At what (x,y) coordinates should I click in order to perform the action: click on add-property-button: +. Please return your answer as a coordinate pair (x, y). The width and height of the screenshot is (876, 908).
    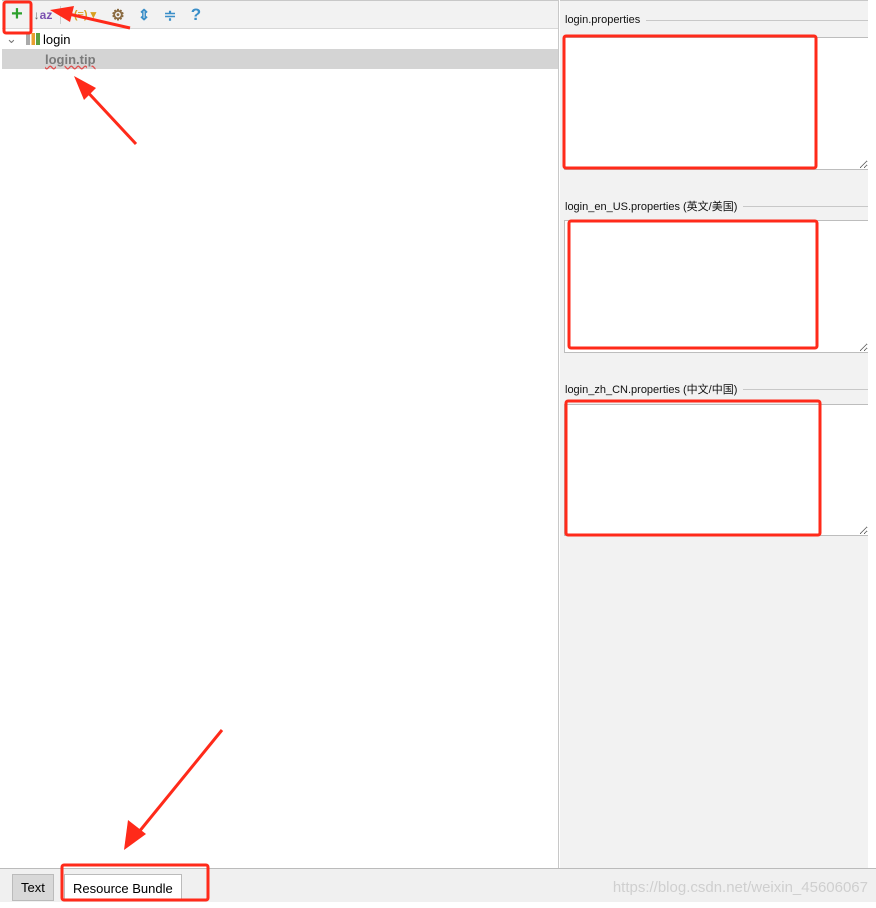
    Looking at the image, I should click on (17, 14).